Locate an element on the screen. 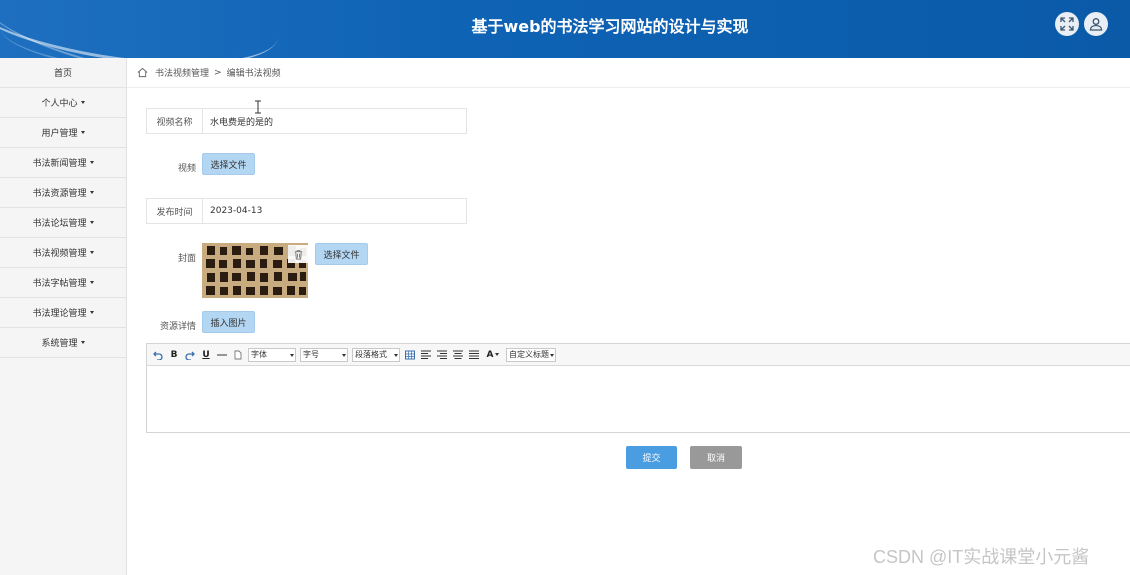  cancel-button: 取消 is located at coordinates (716, 457).